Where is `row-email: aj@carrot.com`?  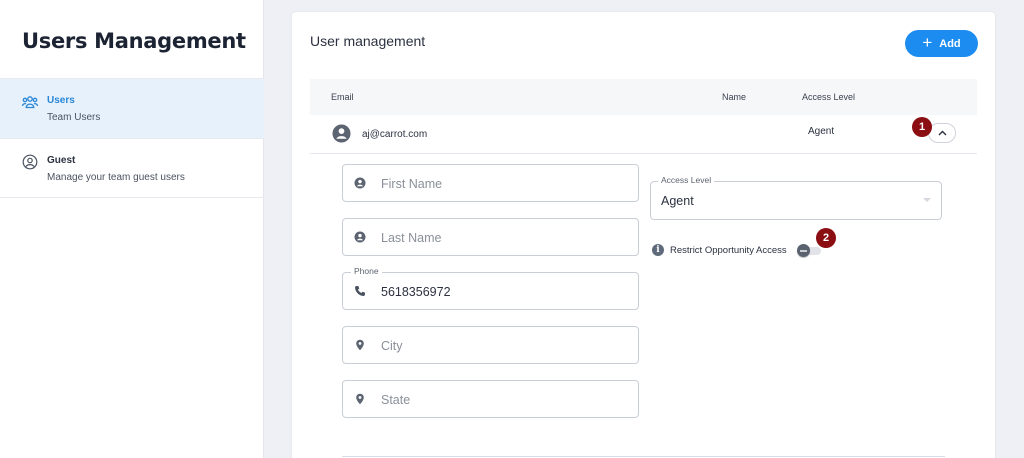 row-email: aj@carrot.com is located at coordinates (395, 134).